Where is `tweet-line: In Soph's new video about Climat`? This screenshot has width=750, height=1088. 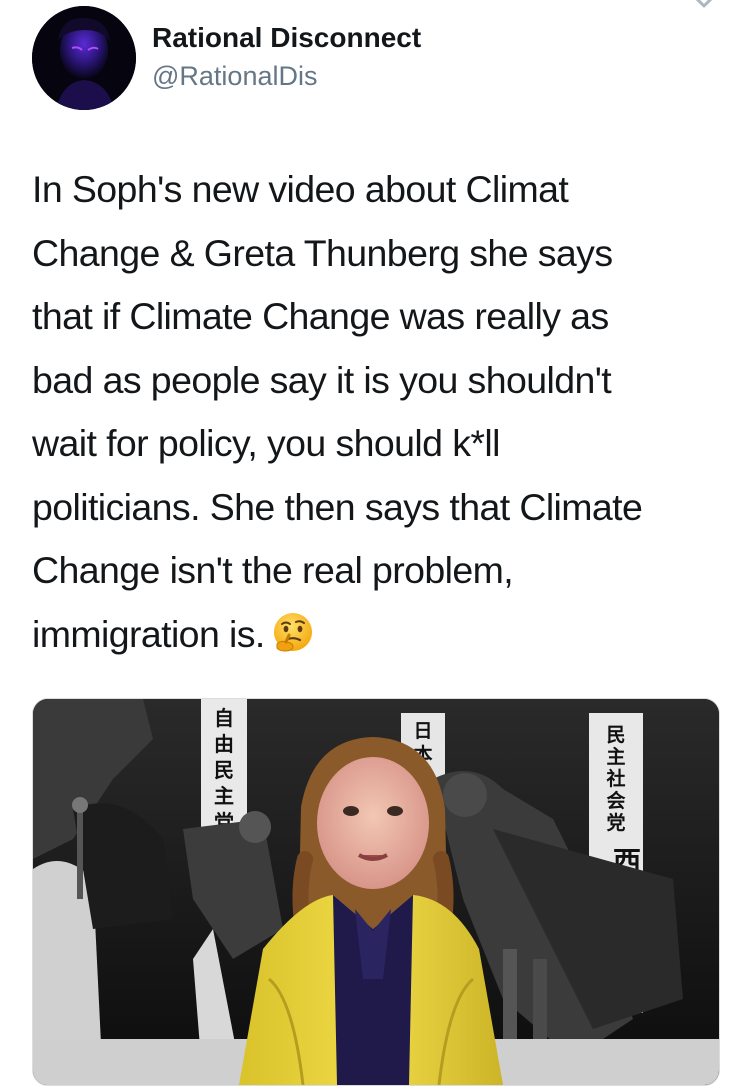 tweet-line: In Soph's new video about Climat is located at coordinates (300, 189).